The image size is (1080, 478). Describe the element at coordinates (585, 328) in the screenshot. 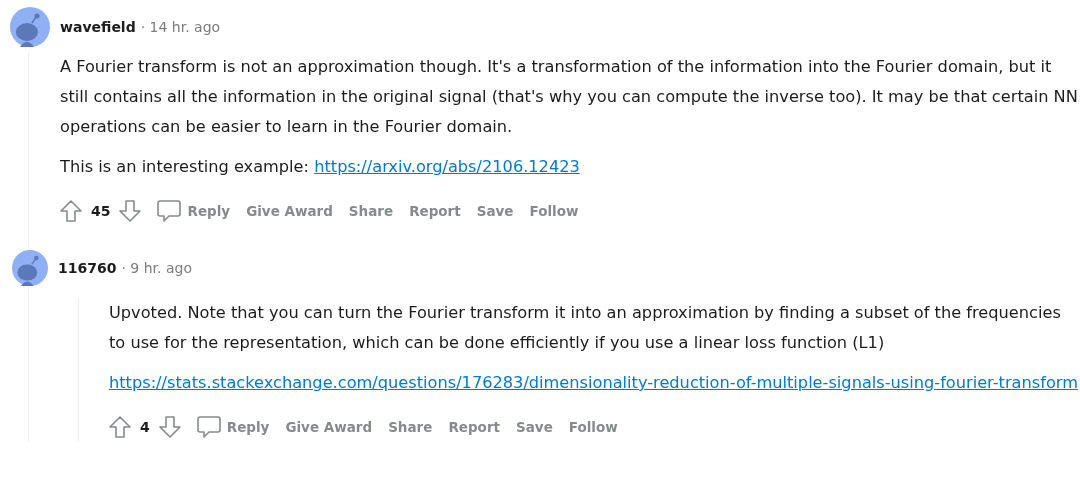

I see `comment-text: Upvoted. Note that you can turn the Fourier transform it into an approximation by finding a subset of the frequencies to use for the representation, which can be done efficiently if you use a linear loss function (L1)` at that location.